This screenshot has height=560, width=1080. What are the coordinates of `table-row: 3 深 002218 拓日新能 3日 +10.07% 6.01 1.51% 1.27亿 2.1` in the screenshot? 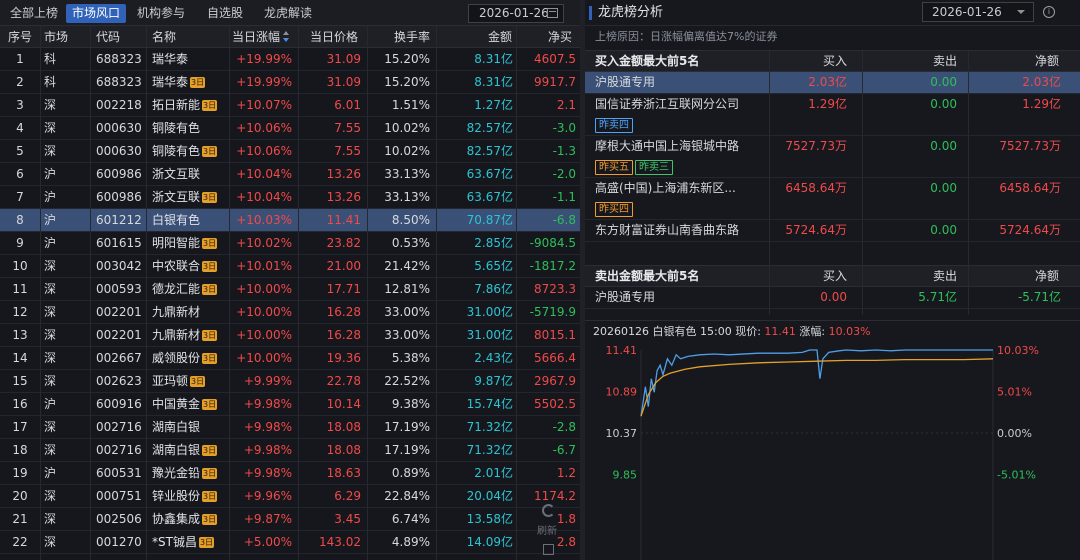 It's located at (290, 105).